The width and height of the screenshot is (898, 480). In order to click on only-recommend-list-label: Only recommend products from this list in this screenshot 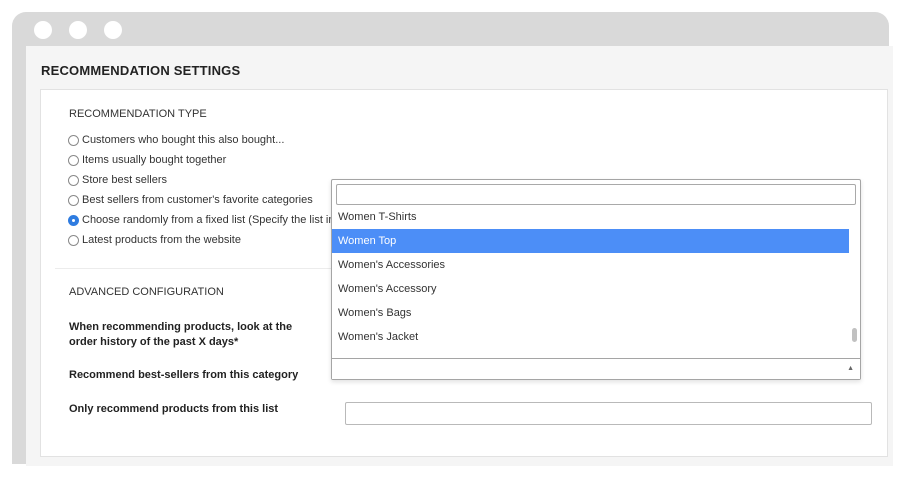, I will do `click(174, 409)`.